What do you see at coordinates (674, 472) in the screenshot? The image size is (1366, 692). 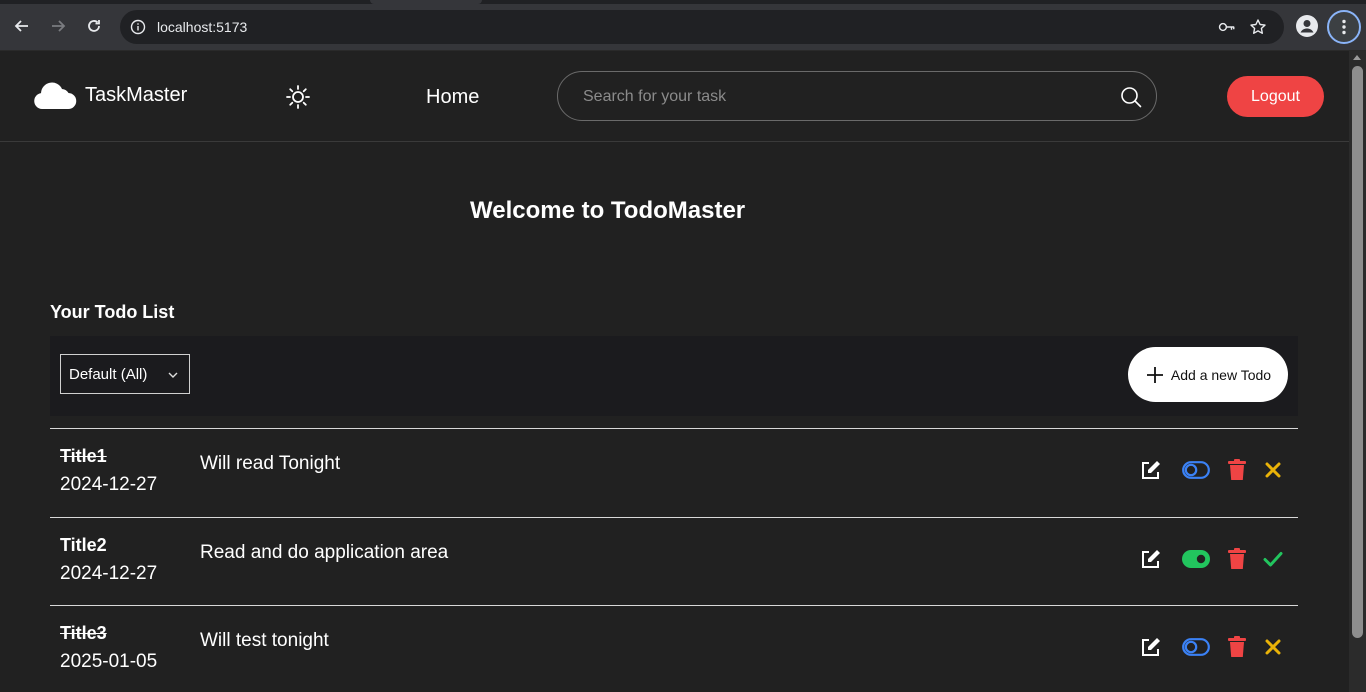 I see `todo-row: Title1 2024-12-27 Will read Tonight` at bounding box center [674, 472].